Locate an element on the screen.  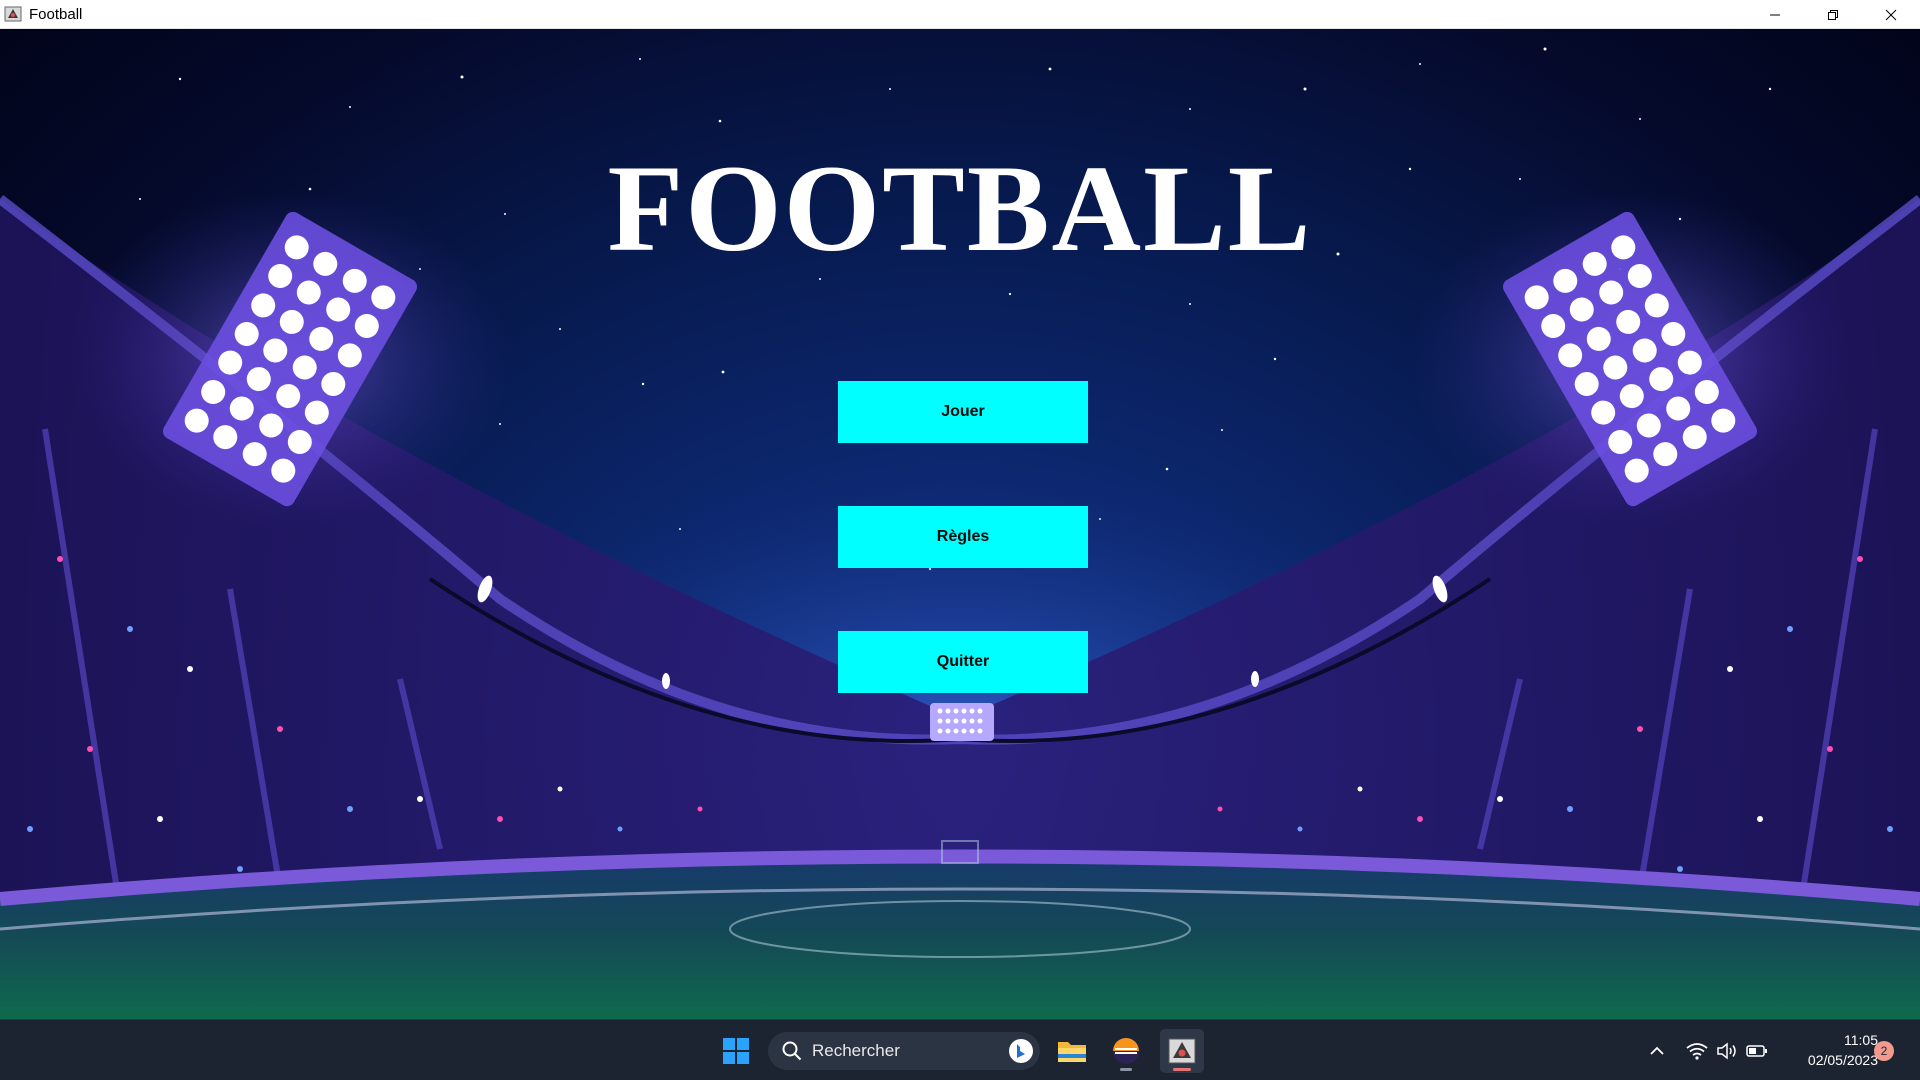
quit-button: Quitter is located at coordinates (963, 662).